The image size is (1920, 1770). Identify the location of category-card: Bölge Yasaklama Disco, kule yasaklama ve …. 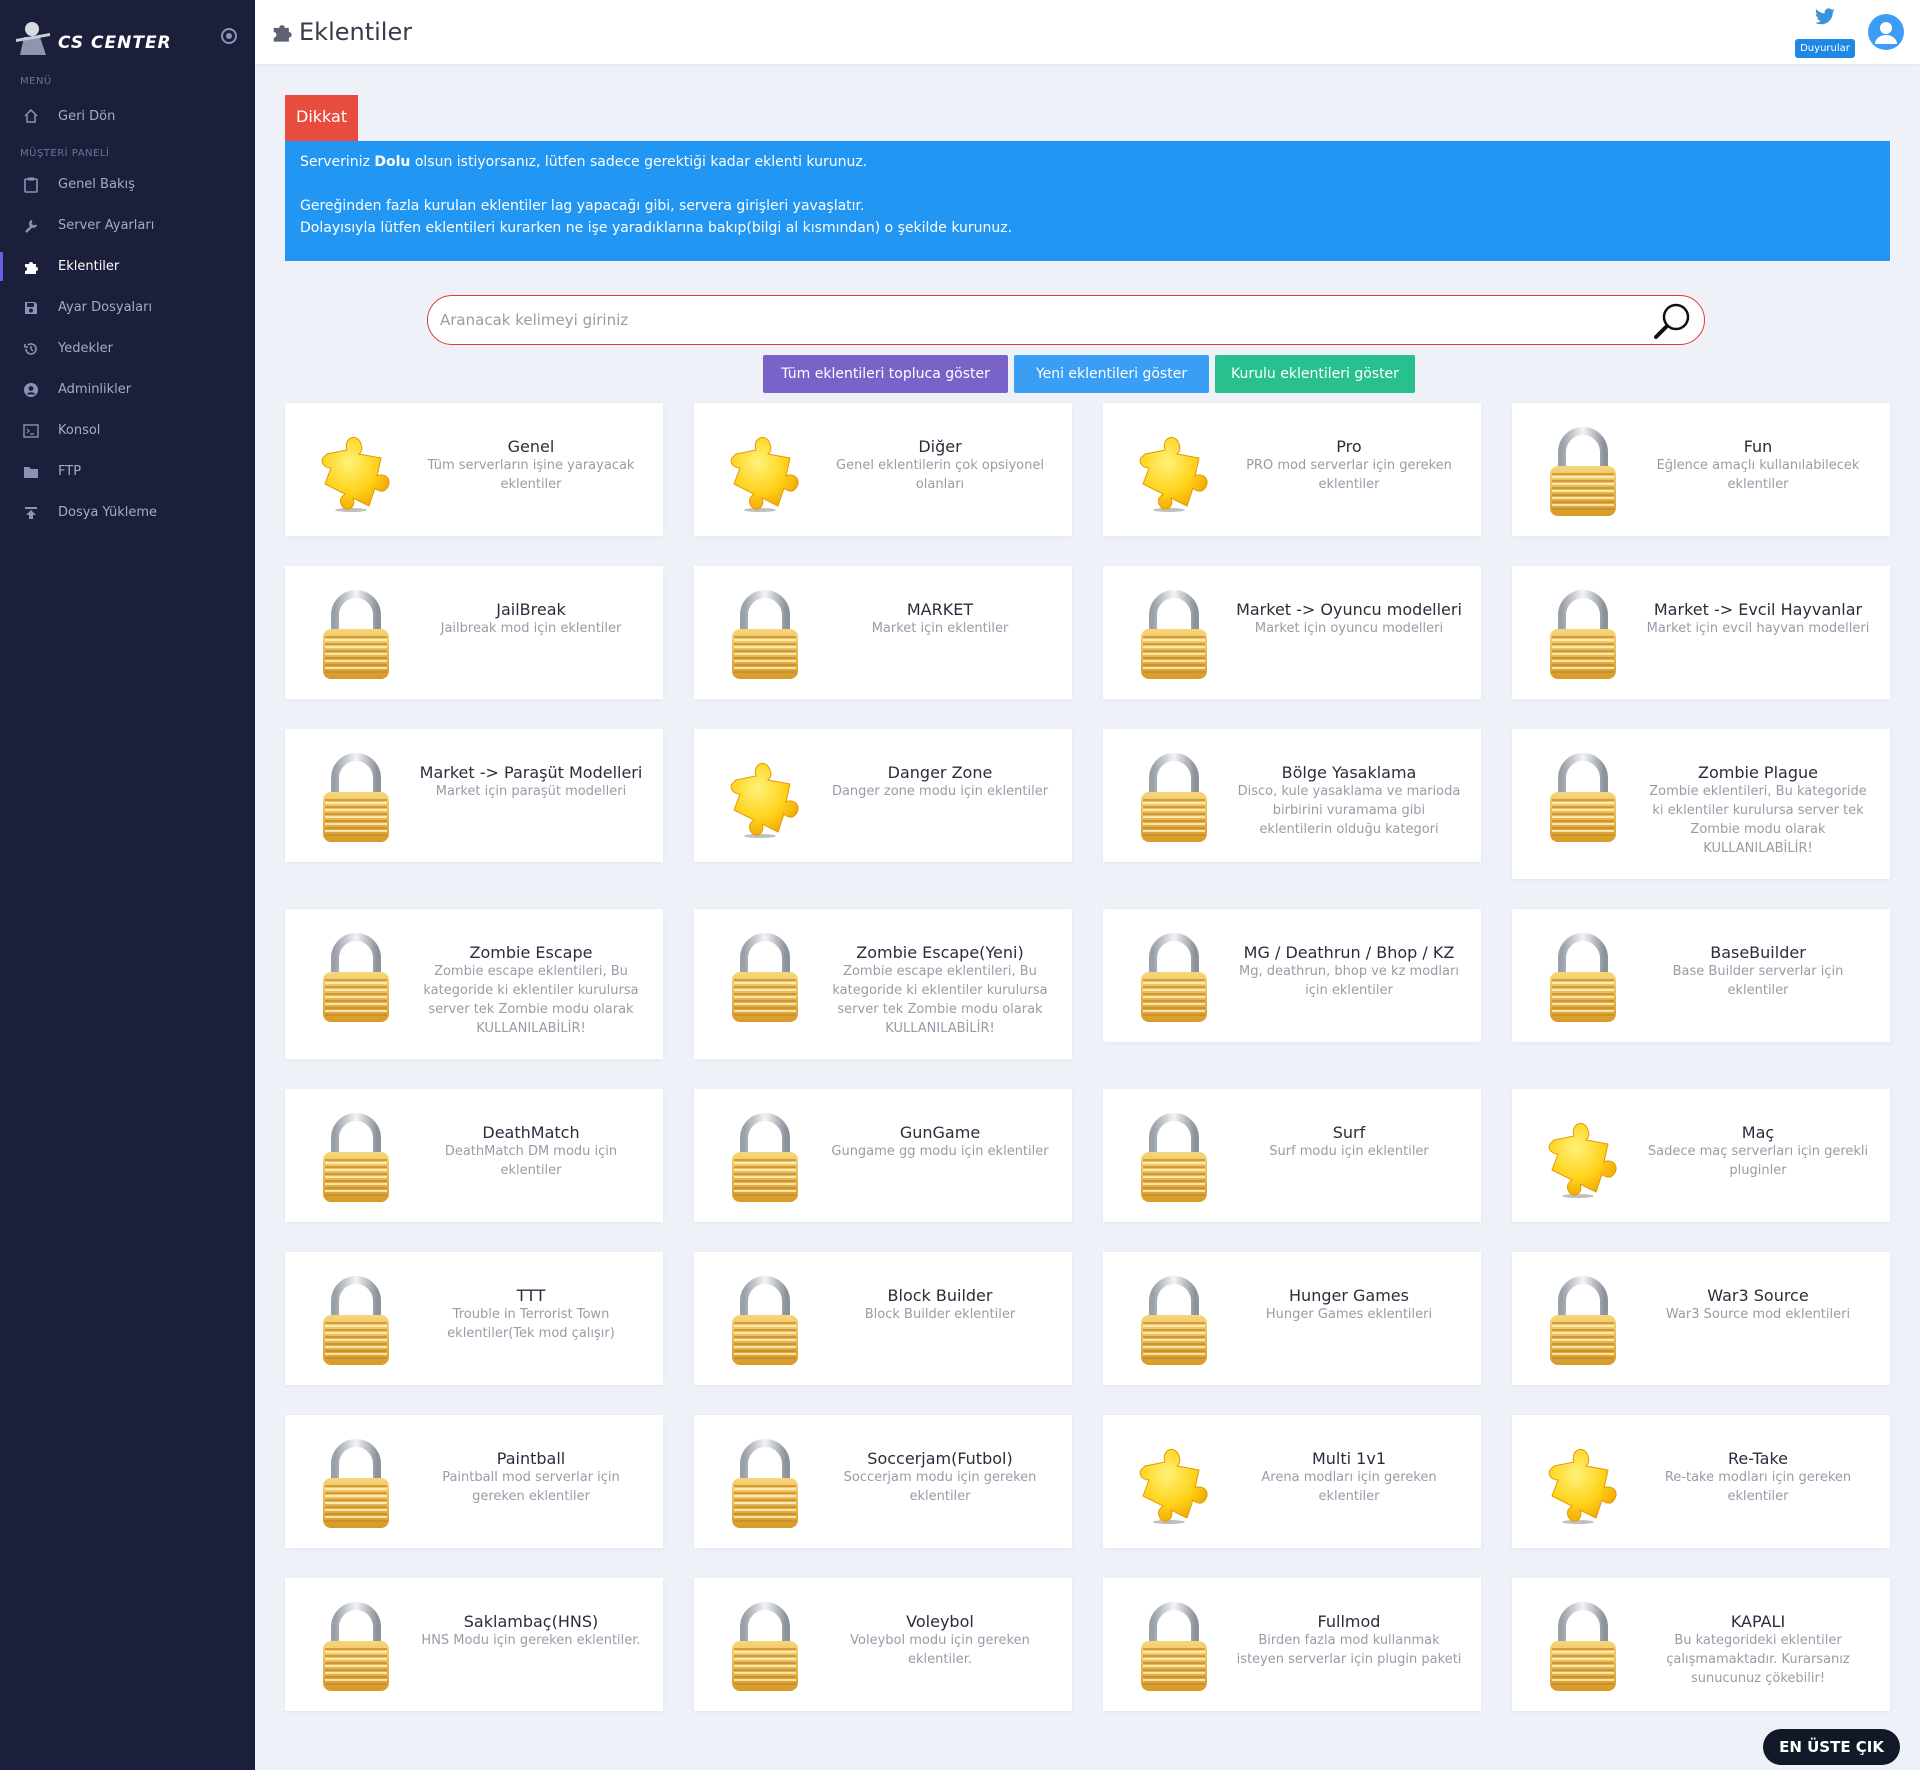
(1292, 795).